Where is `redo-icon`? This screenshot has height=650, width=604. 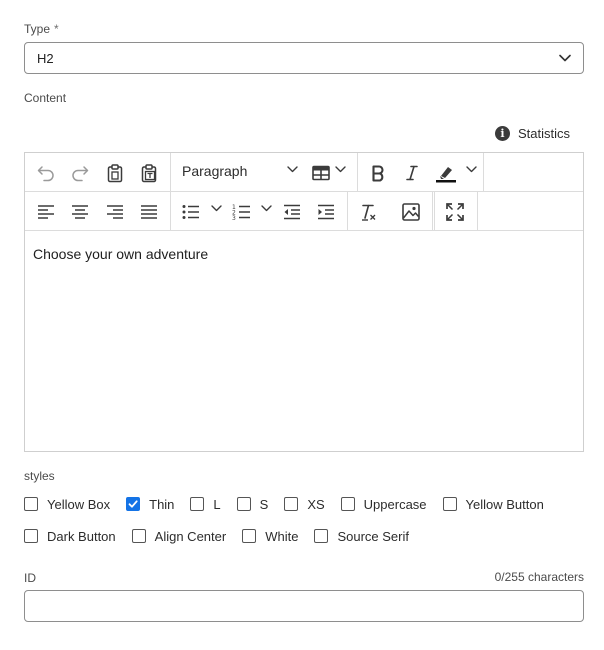 redo-icon is located at coordinates (80, 173).